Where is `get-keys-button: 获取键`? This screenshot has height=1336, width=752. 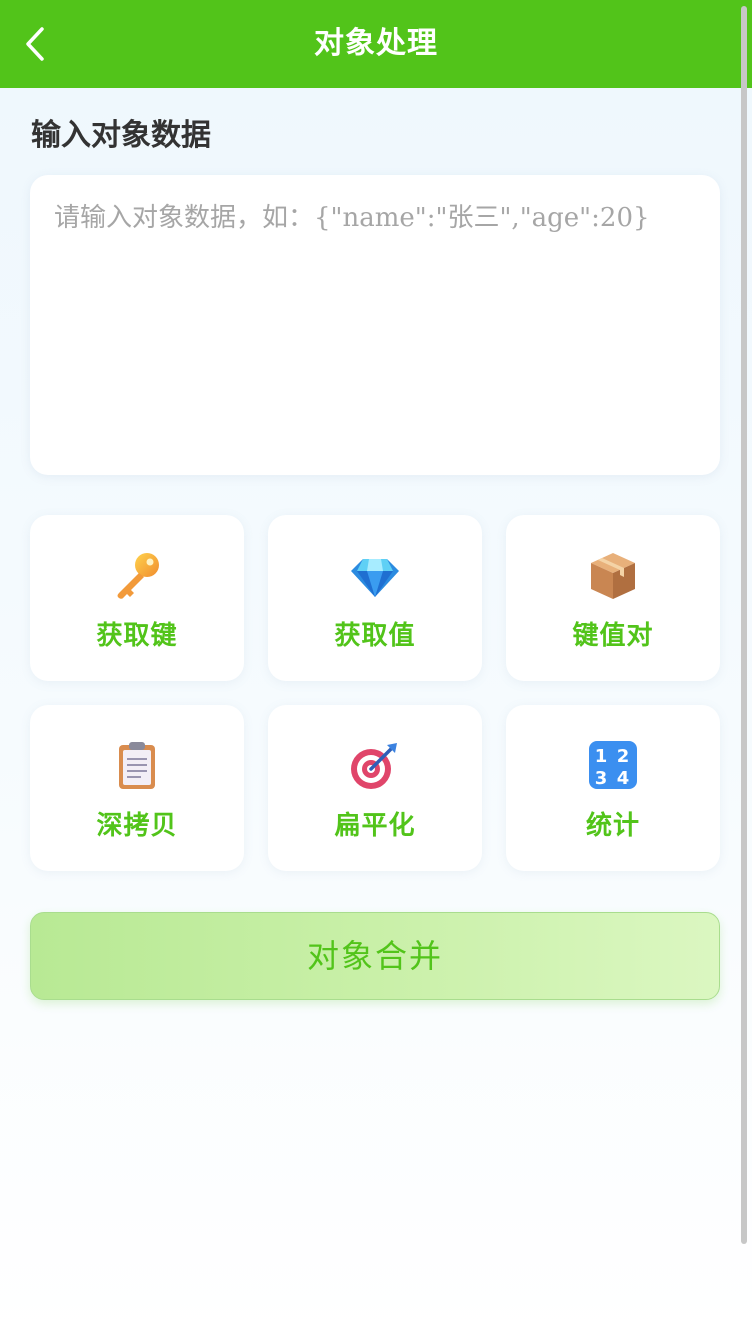
get-keys-button: 获取键 is located at coordinates (137, 598).